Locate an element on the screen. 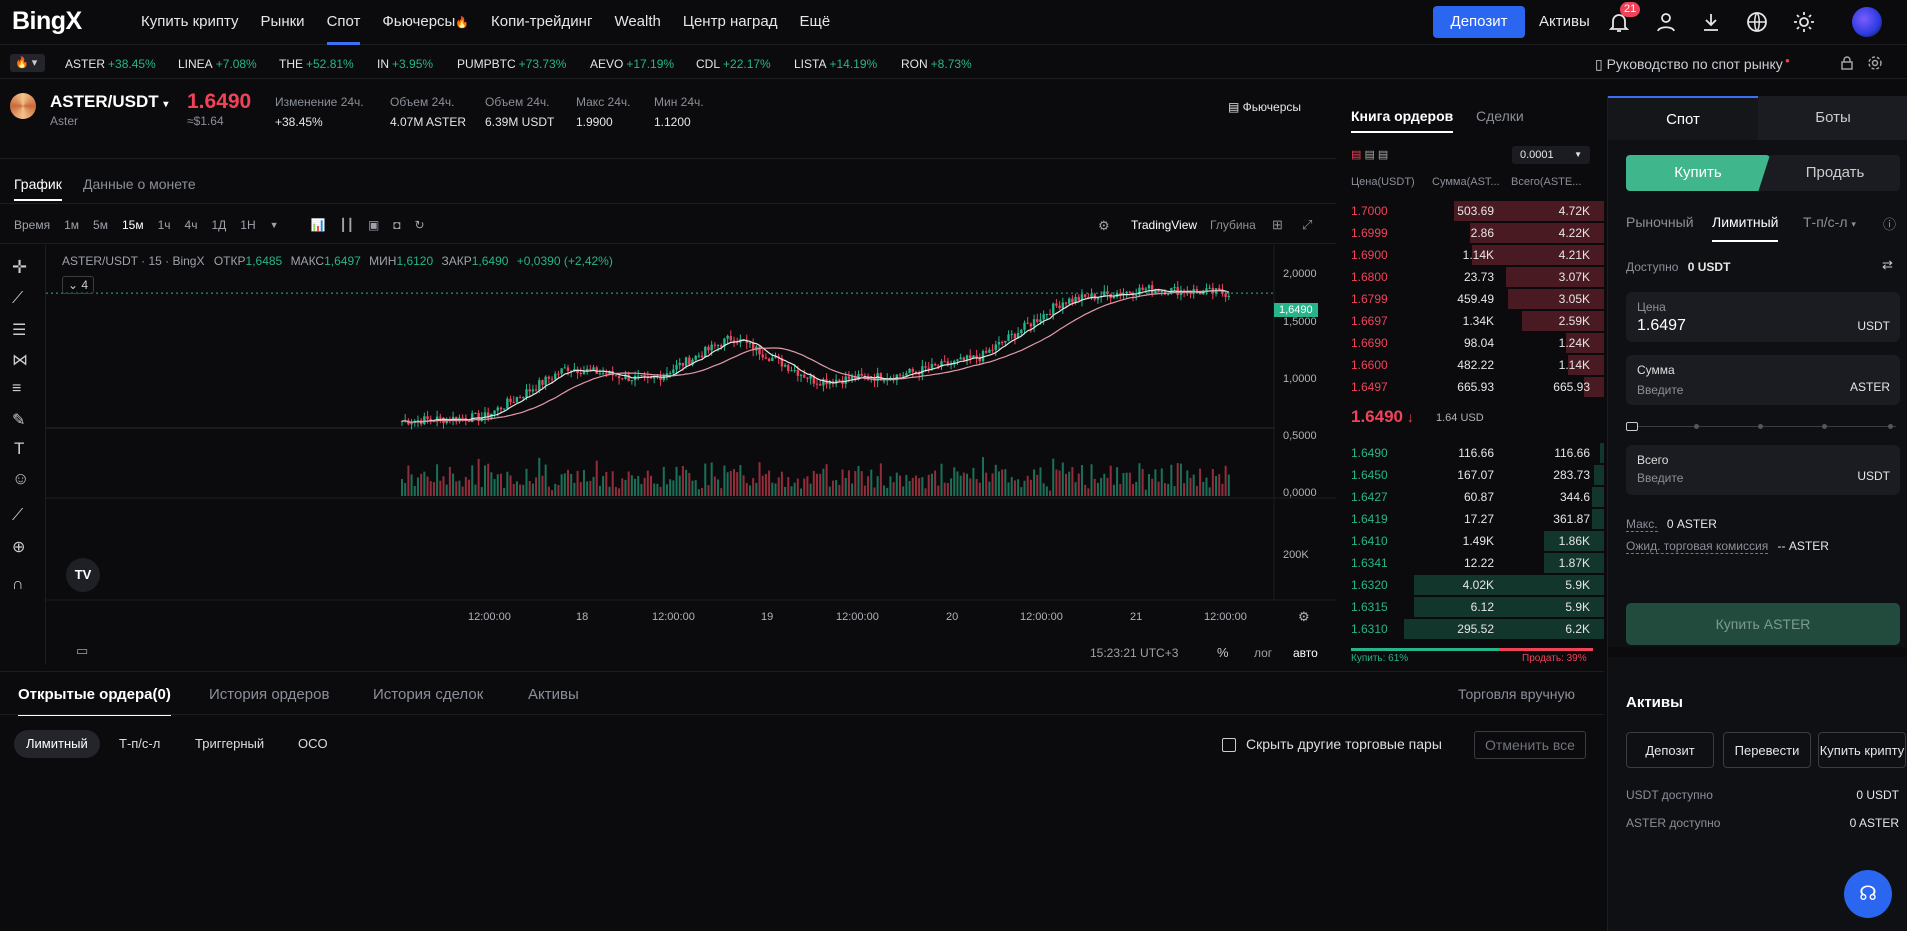 Image resolution: width=1907 pixels, height=931 pixels. total-input: Введите is located at coordinates (1660, 478).